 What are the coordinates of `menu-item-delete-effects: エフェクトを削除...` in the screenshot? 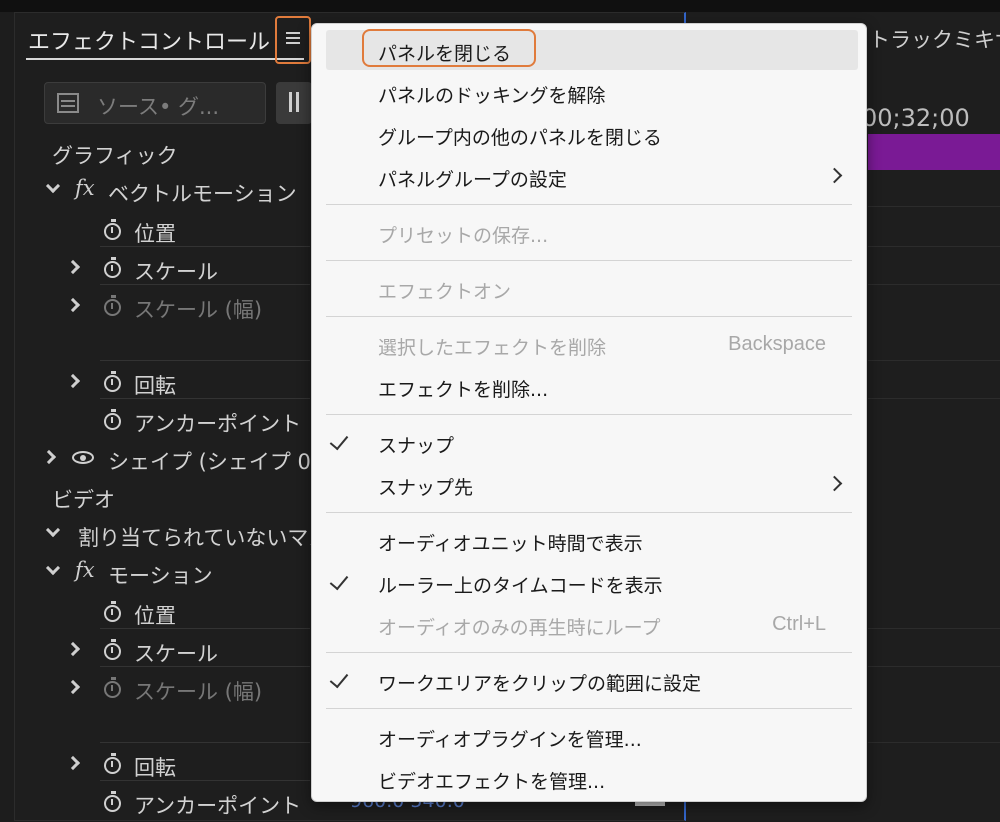 It's located at (590, 386).